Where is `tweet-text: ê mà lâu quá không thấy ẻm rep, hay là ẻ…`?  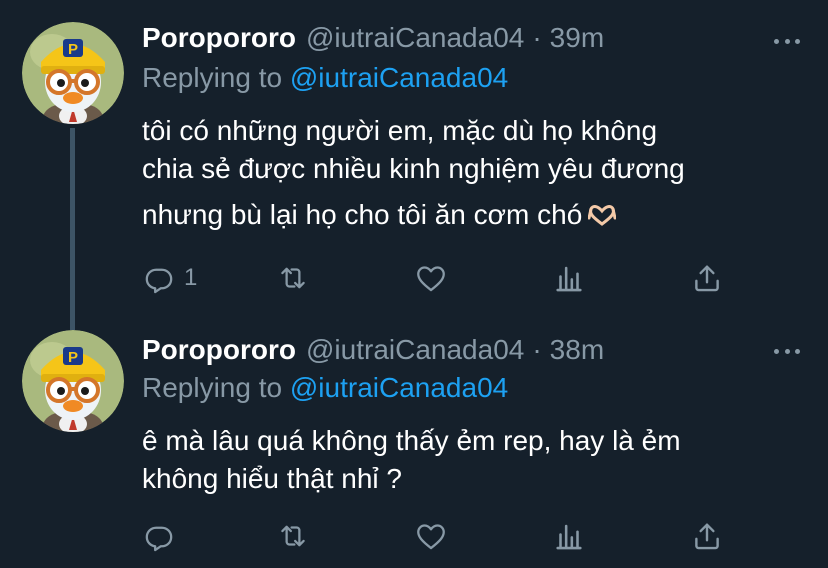 tweet-text: ê mà lâu quá không thấy ẻm rep, hay là ẻ… is located at coordinates (472, 460).